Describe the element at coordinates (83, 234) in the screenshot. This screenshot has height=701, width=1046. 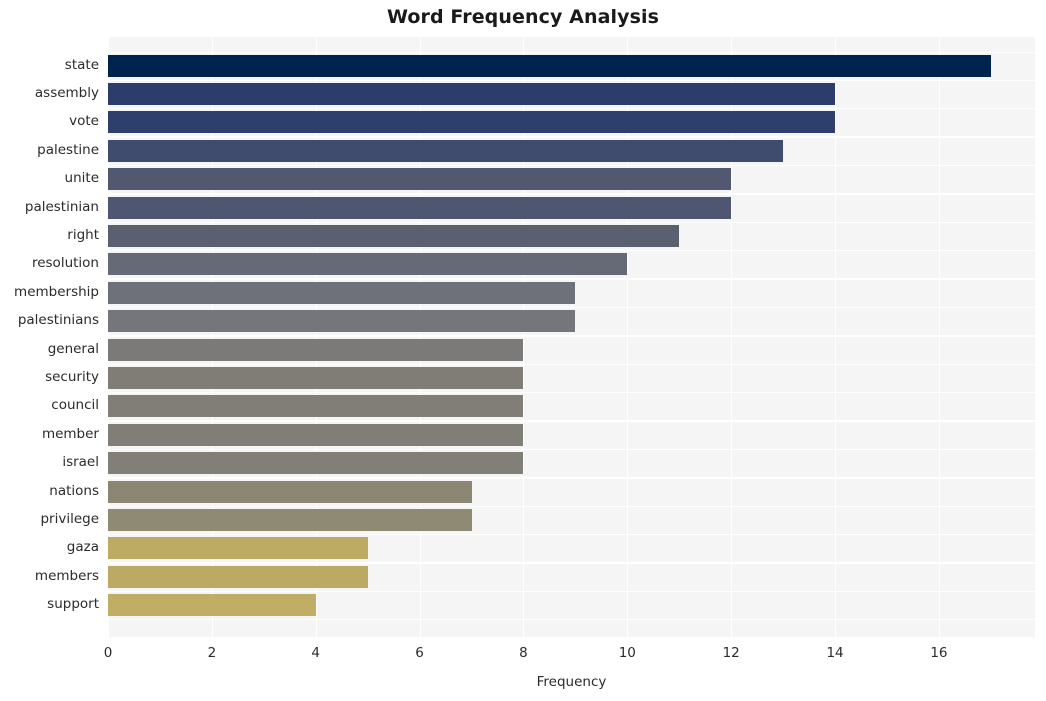
I see `y-axis-tick-label: right` at that location.